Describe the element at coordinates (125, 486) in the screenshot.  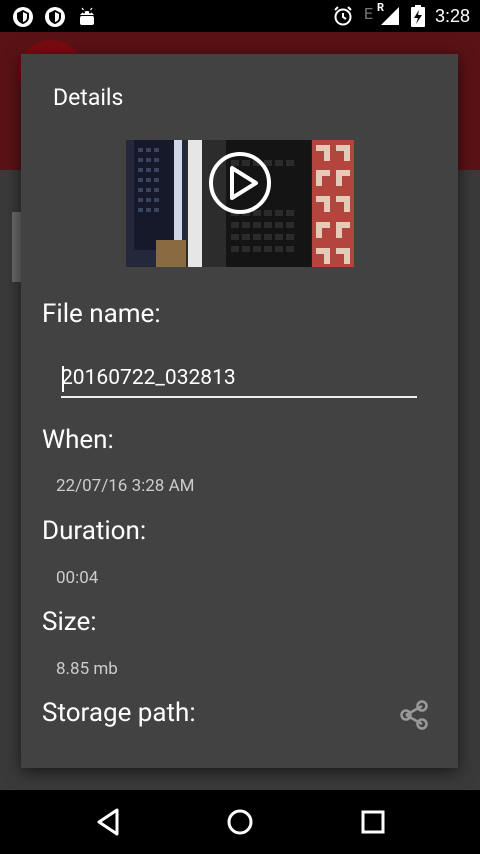
I see `when-value: 22/07/16 3:28 AM` at that location.